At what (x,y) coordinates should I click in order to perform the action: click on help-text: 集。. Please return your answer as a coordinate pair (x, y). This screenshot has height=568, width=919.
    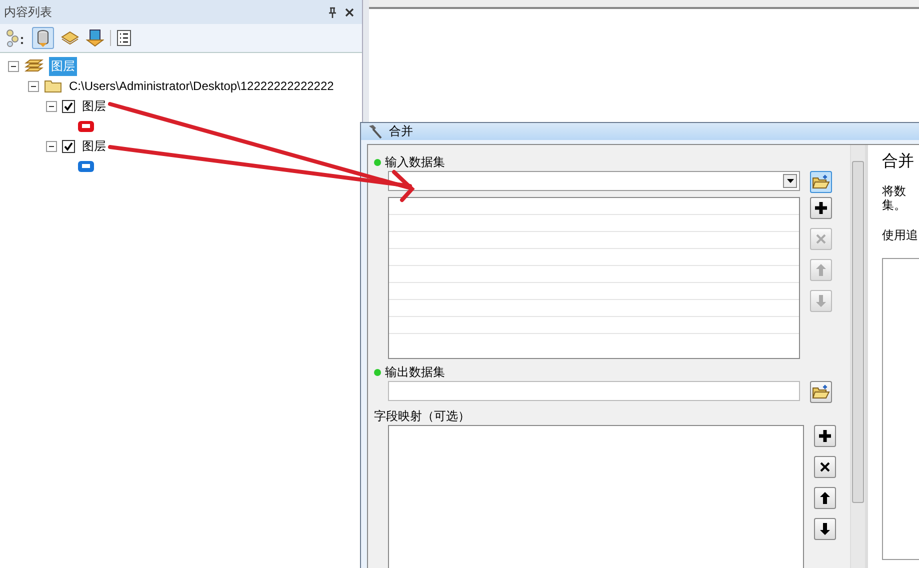
    Looking at the image, I should click on (894, 205).